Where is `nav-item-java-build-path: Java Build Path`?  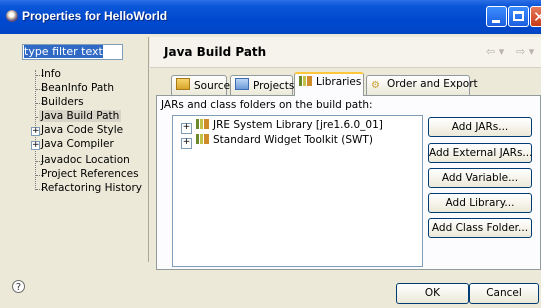
nav-item-java-build-path: Java Build Path is located at coordinates (80, 116).